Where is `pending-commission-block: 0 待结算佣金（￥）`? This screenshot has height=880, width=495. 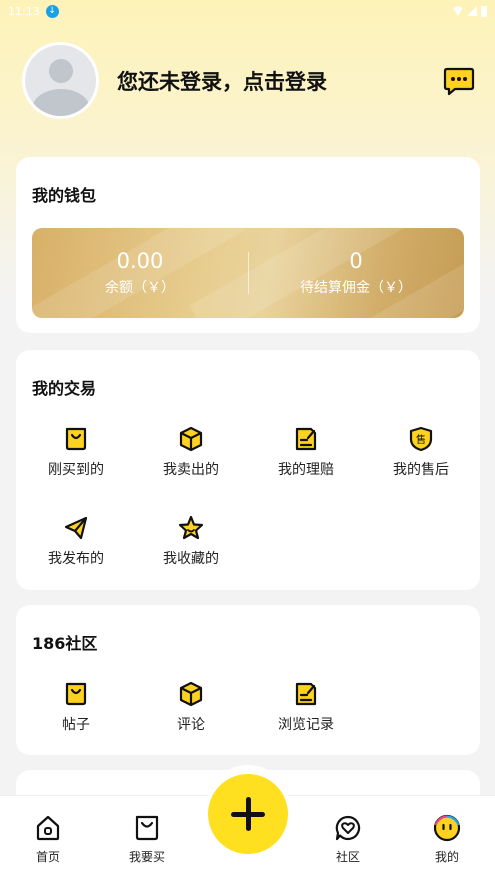
pending-commission-block: 0 待结算佣金（￥） is located at coordinates (356, 273).